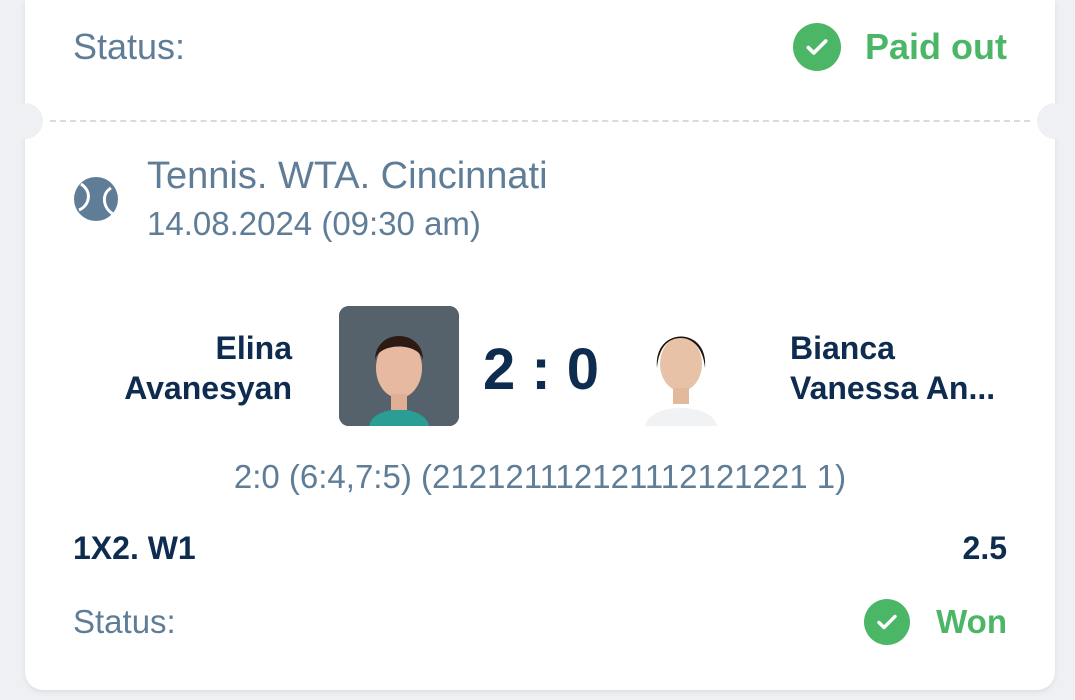 The image size is (1075, 700). I want to click on ticket-status-row: Status: Paid out, so click(540, 47).